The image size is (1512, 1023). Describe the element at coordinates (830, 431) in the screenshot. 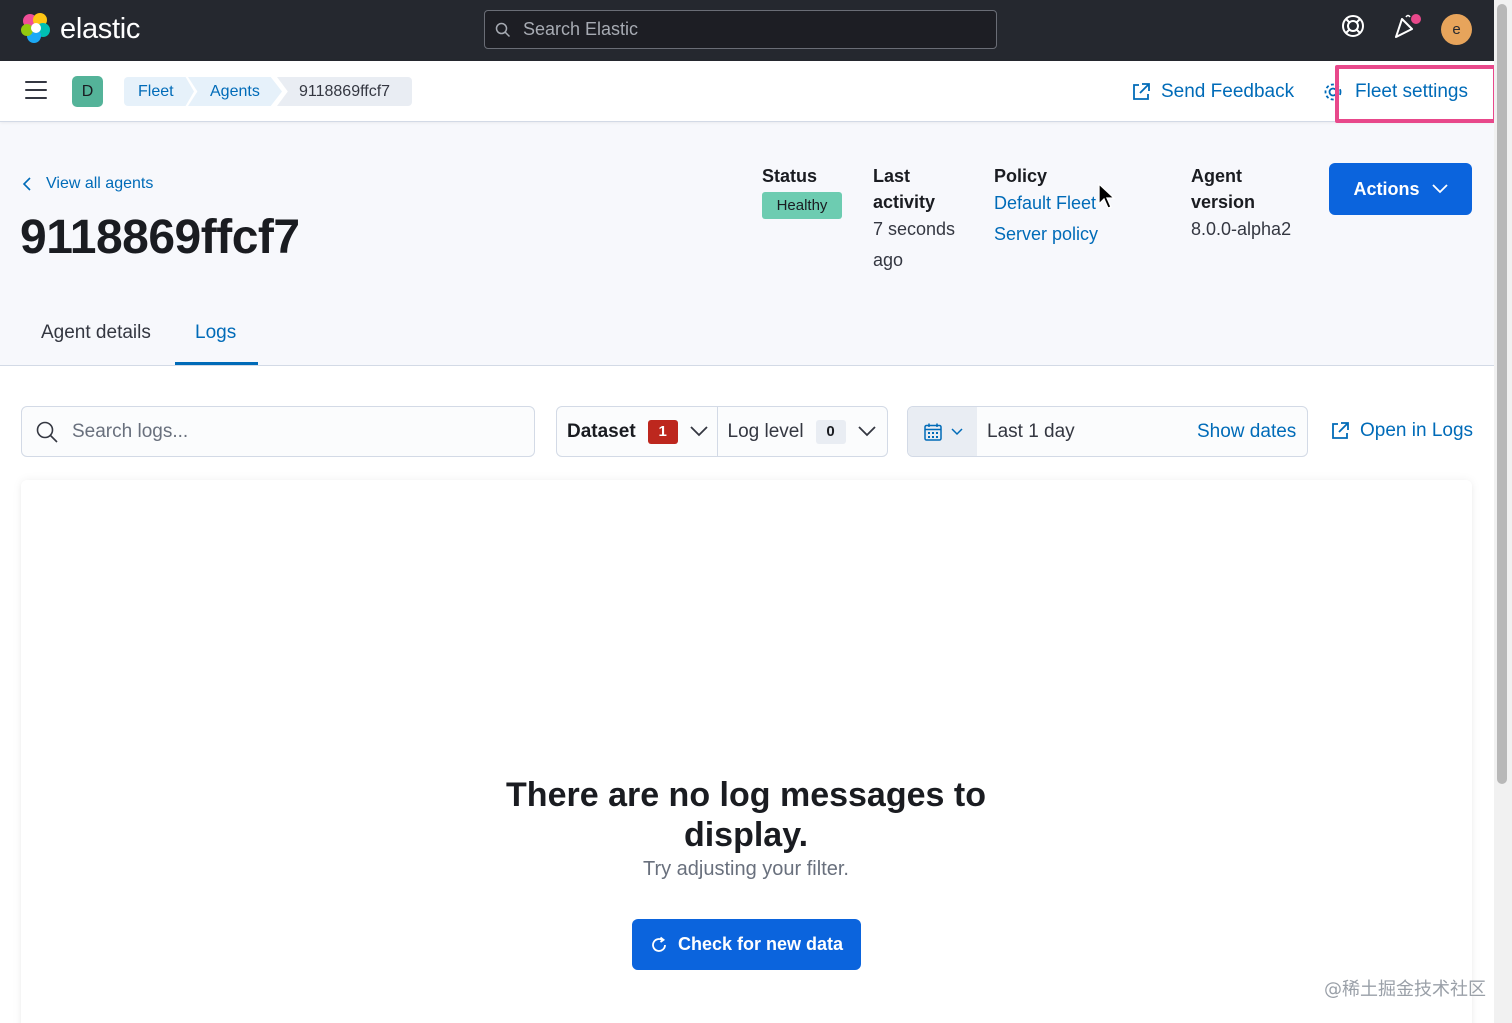

I see `log-level-count-badge: 0` at that location.